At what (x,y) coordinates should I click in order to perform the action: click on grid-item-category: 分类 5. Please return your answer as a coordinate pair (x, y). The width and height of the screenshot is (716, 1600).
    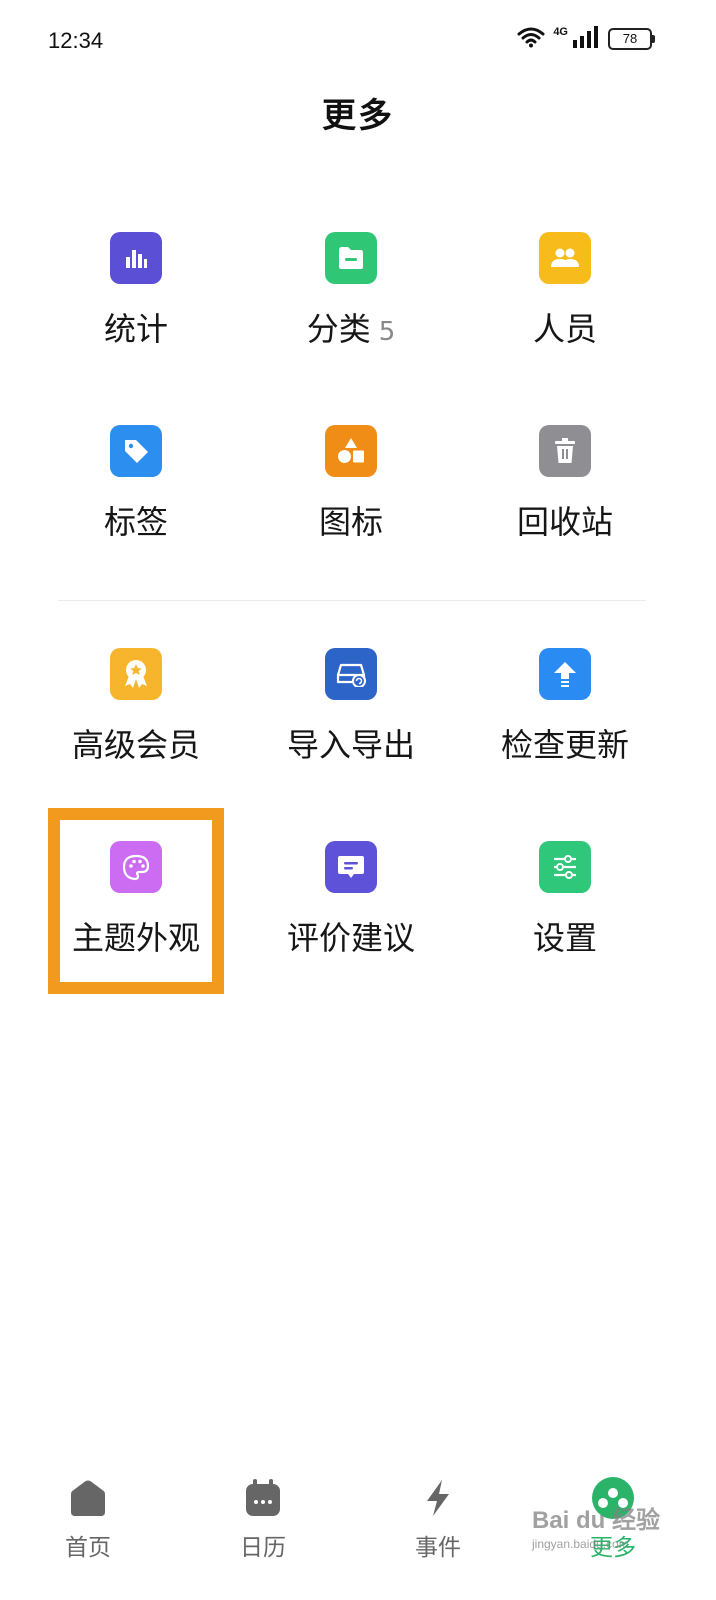
    Looking at the image, I should click on (351, 307).